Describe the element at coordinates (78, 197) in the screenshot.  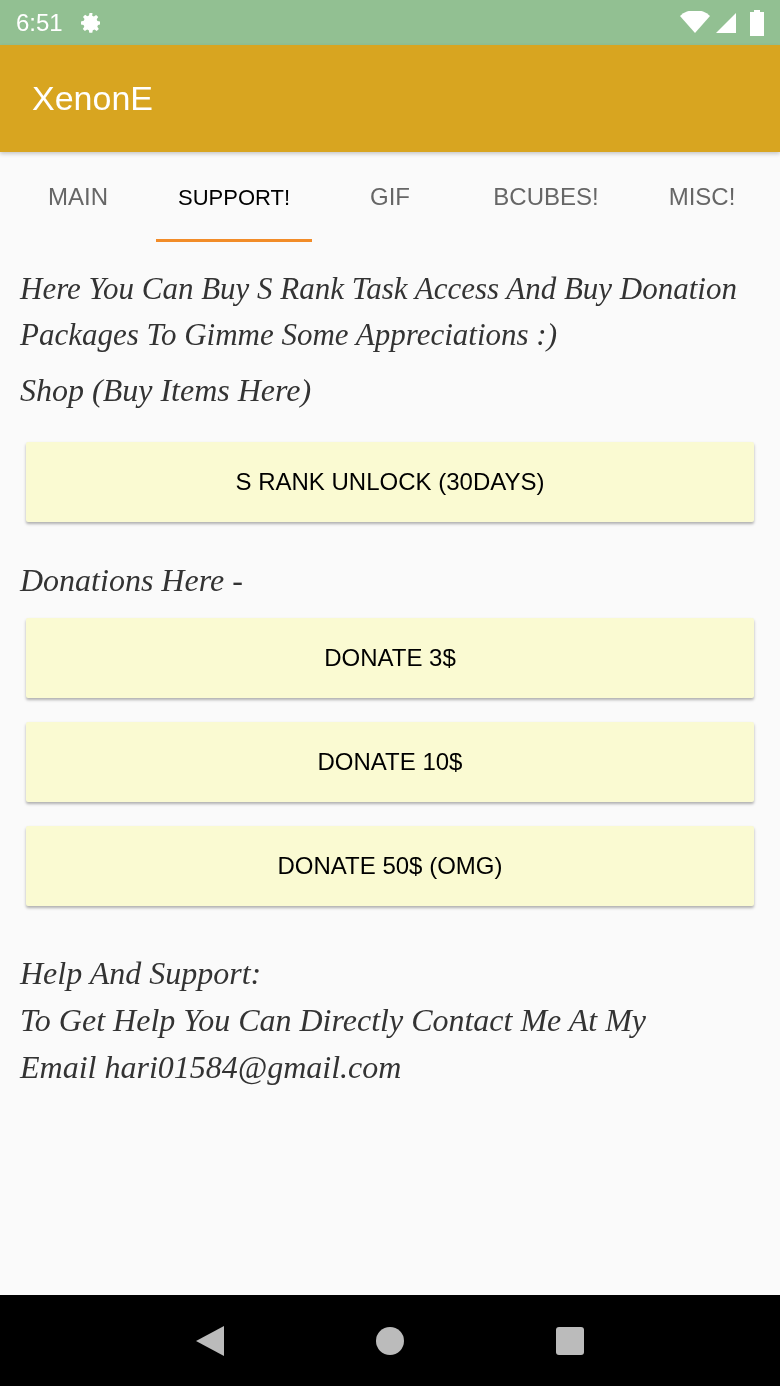
I see `tab: MAIN` at that location.